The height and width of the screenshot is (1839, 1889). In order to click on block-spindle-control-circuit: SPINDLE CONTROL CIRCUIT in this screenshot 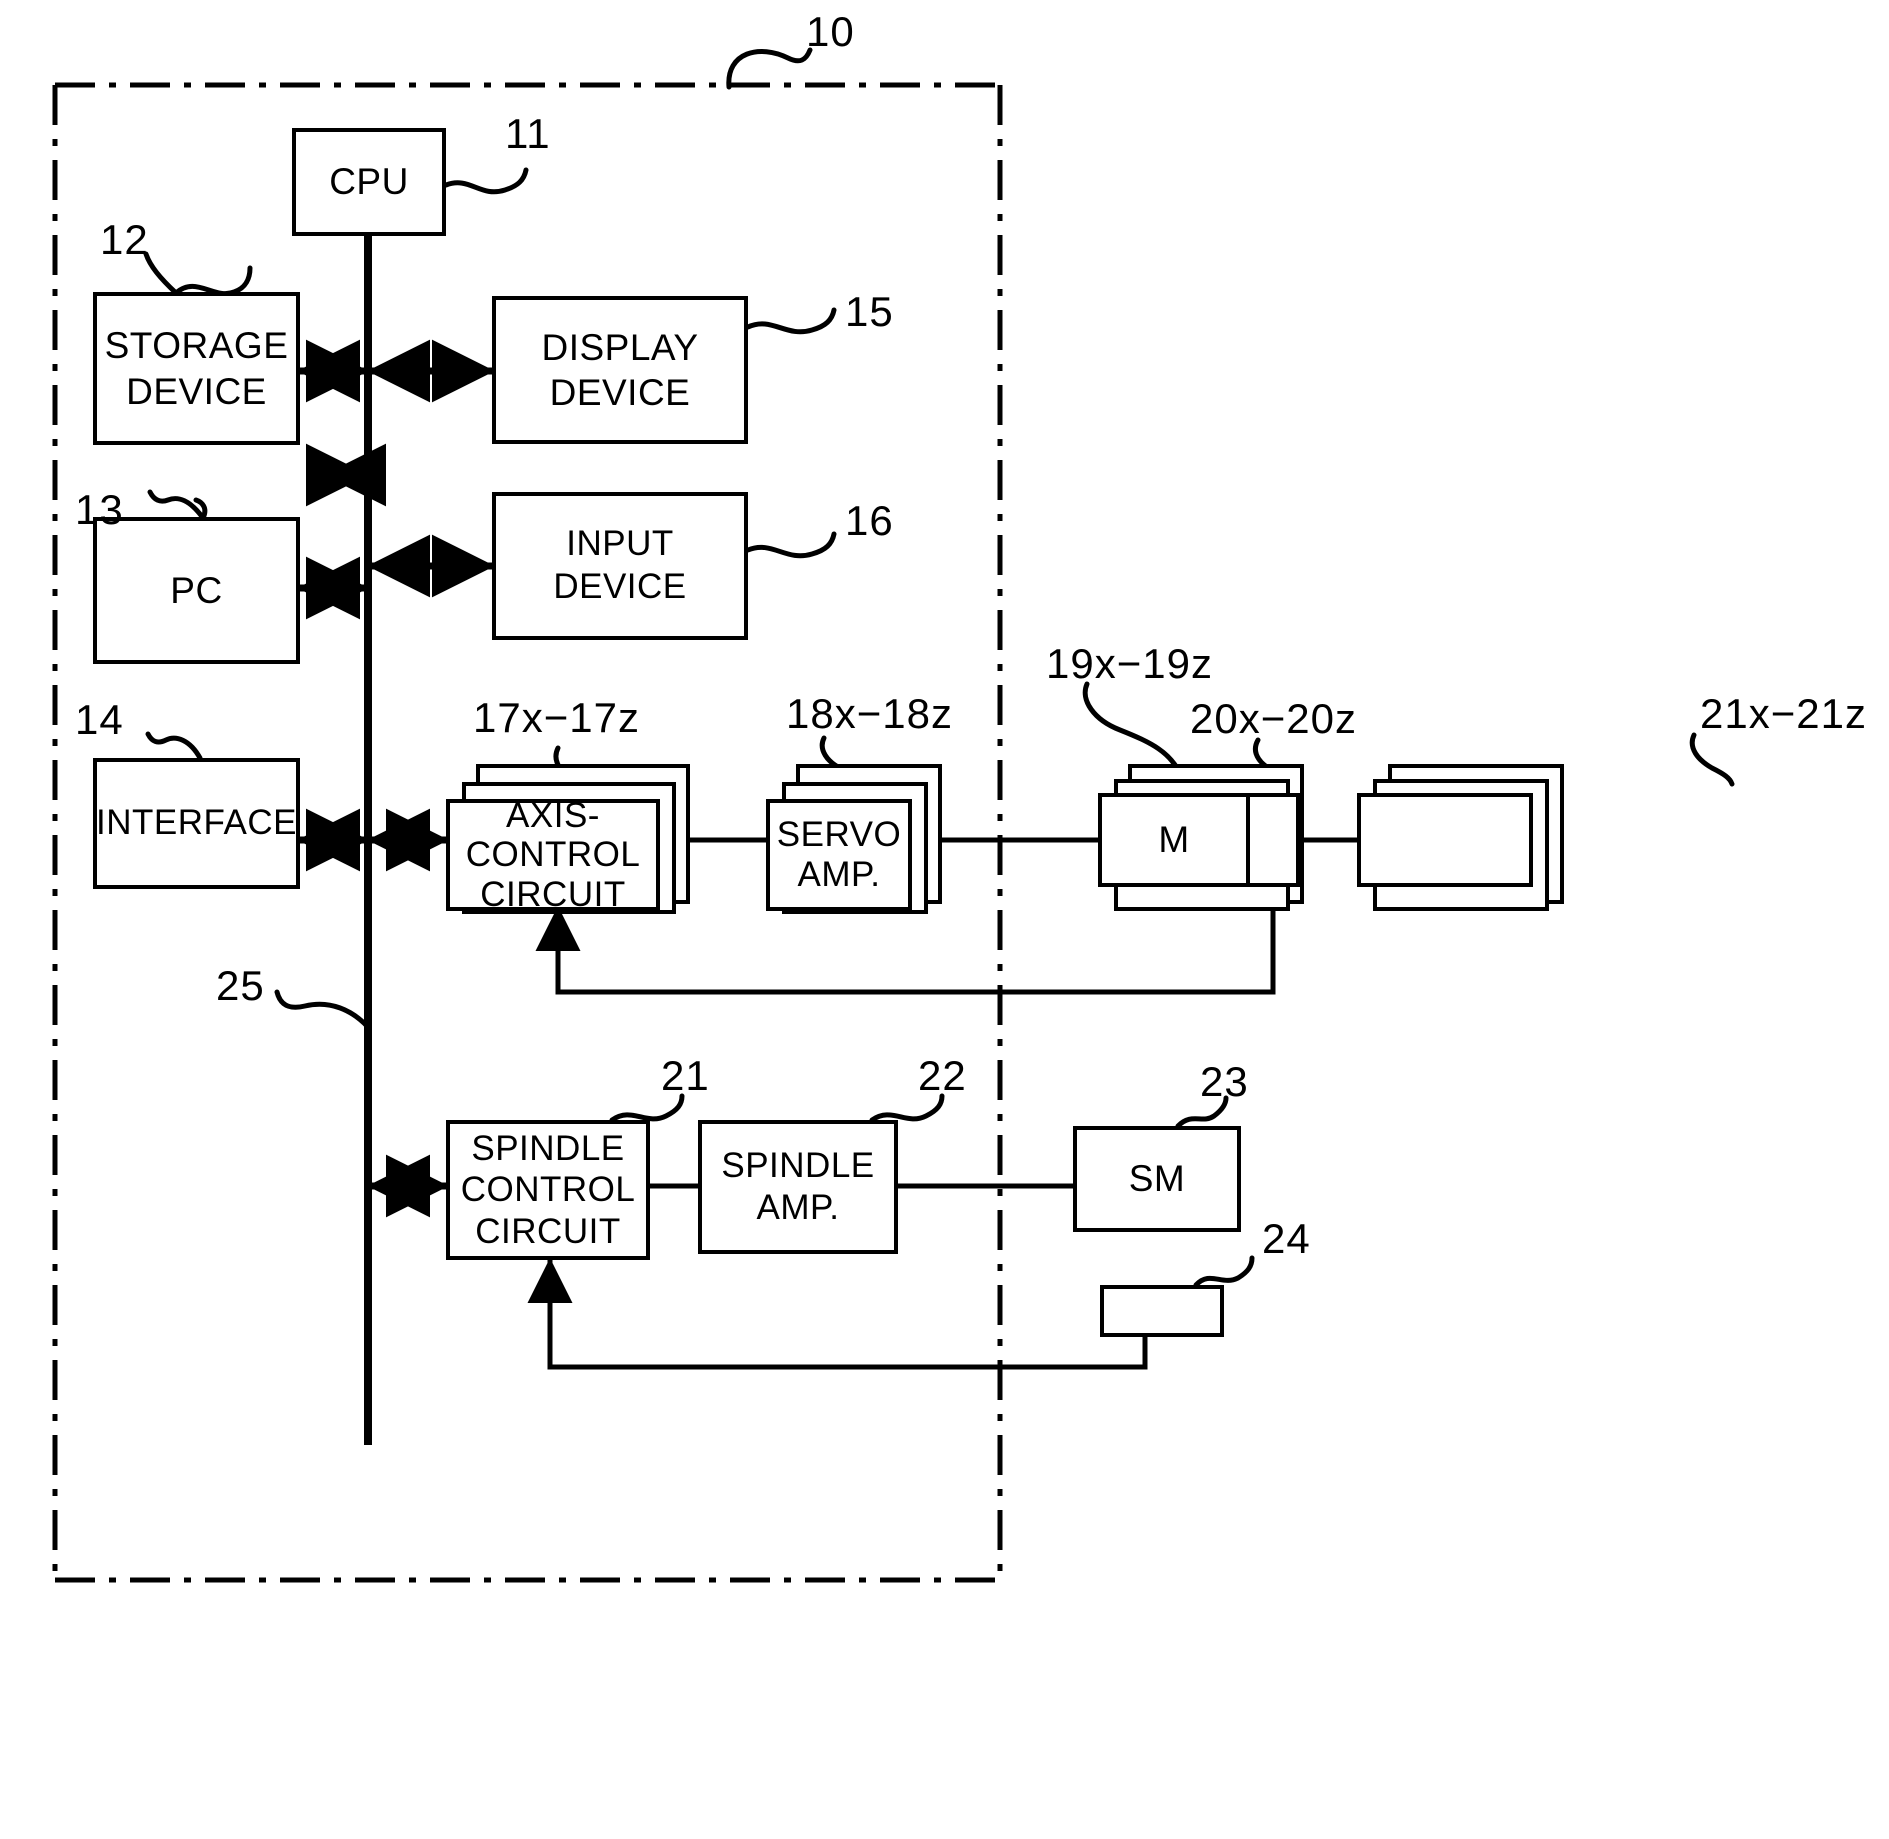, I will do `click(548, 1190)`.